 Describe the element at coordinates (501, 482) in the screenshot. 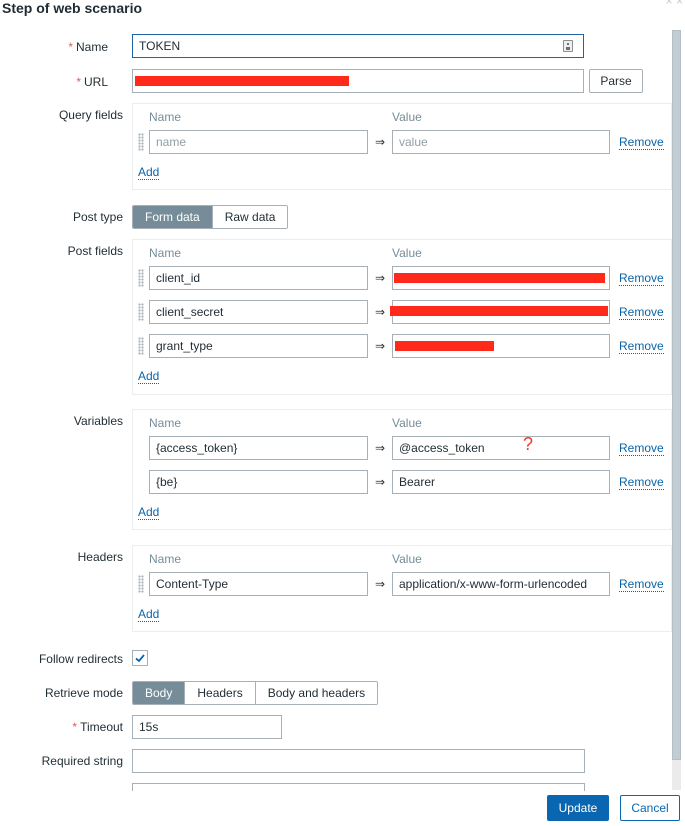

I see `var-value-input: Bearer` at that location.